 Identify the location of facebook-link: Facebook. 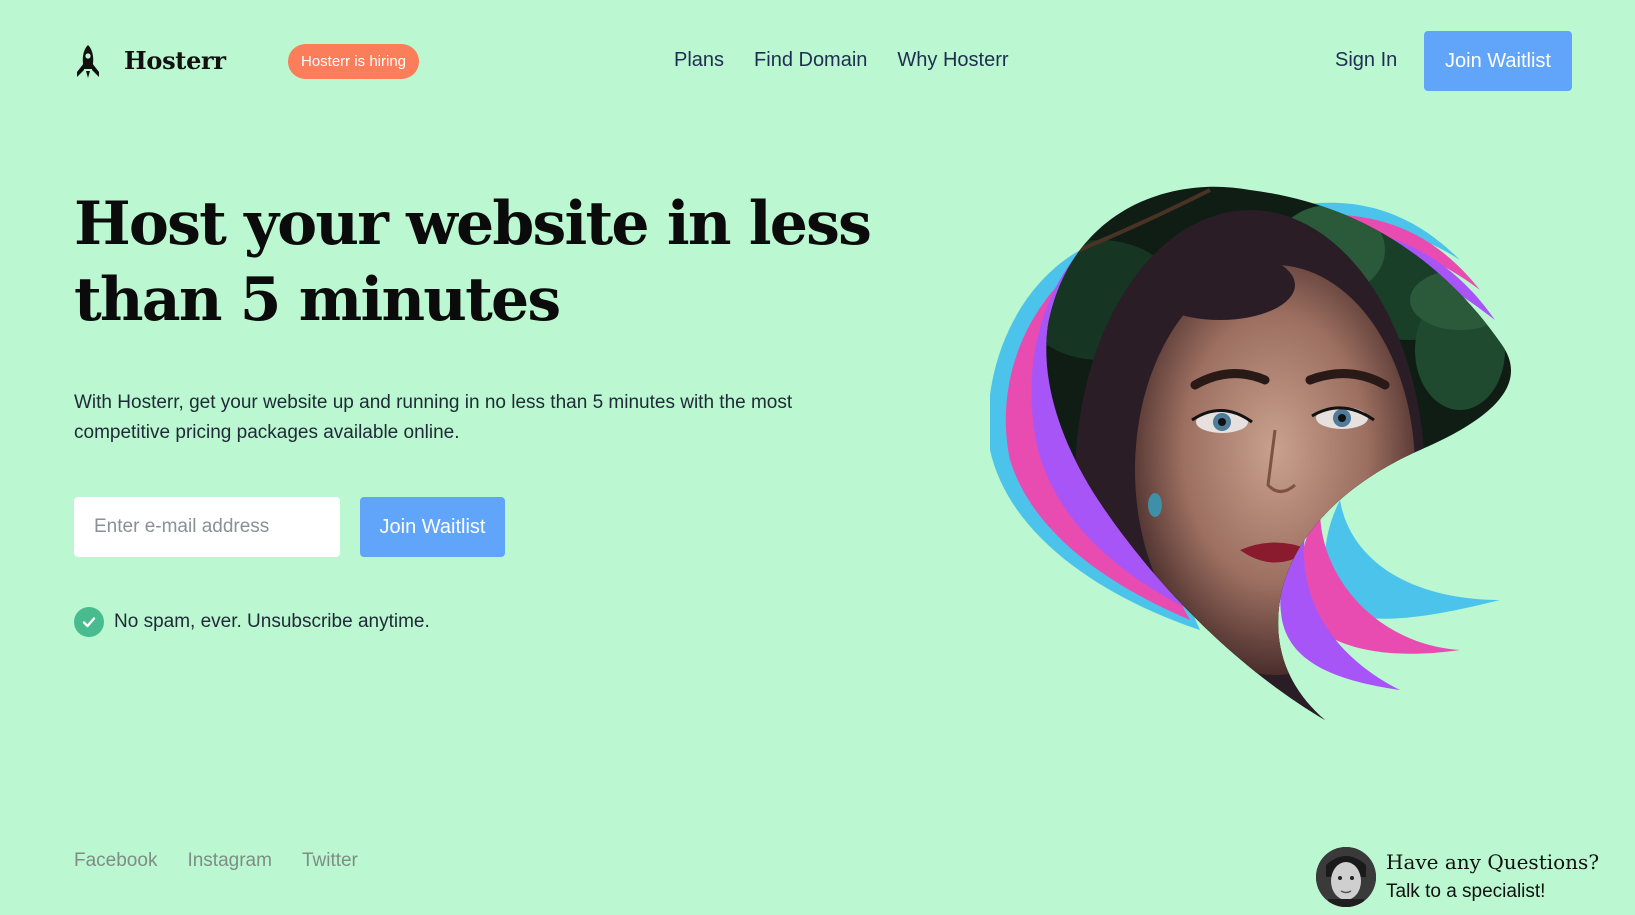
(115, 861).